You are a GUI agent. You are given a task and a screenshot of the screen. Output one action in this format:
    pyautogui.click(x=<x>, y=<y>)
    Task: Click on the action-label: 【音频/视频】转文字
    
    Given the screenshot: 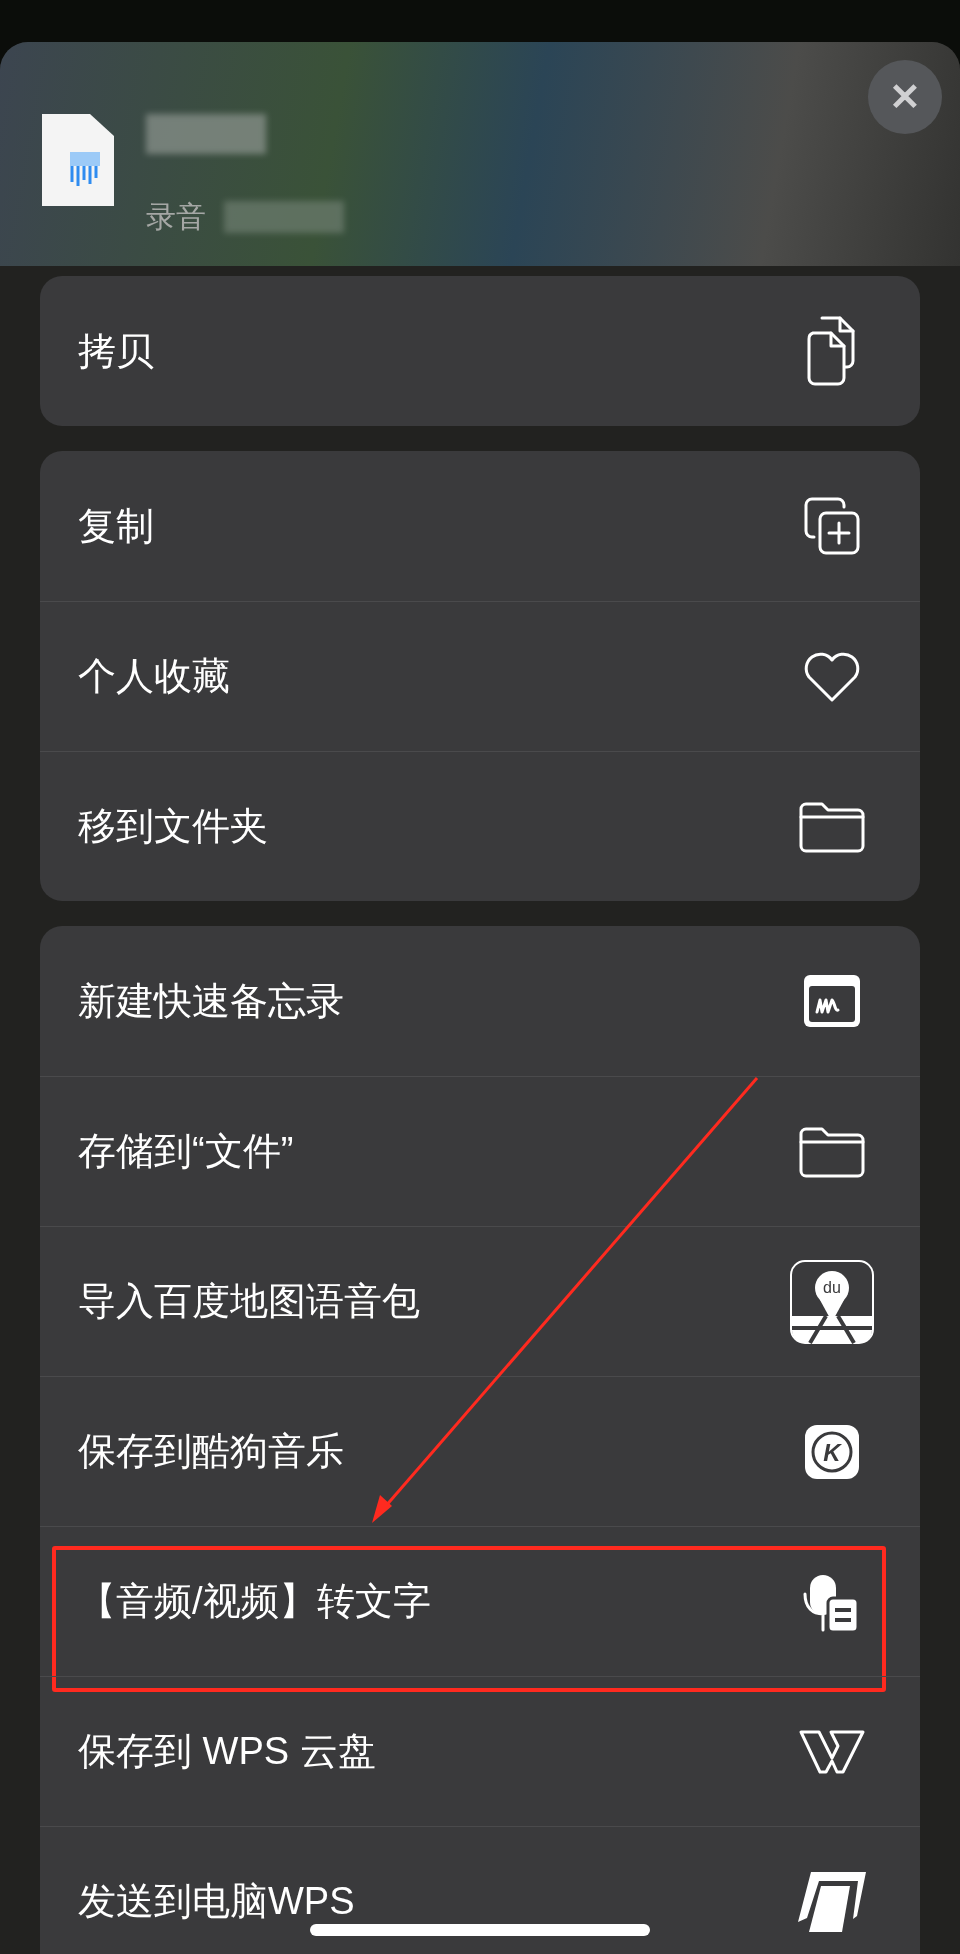 What is the action you would take?
    pyautogui.click(x=254, y=1601)
    